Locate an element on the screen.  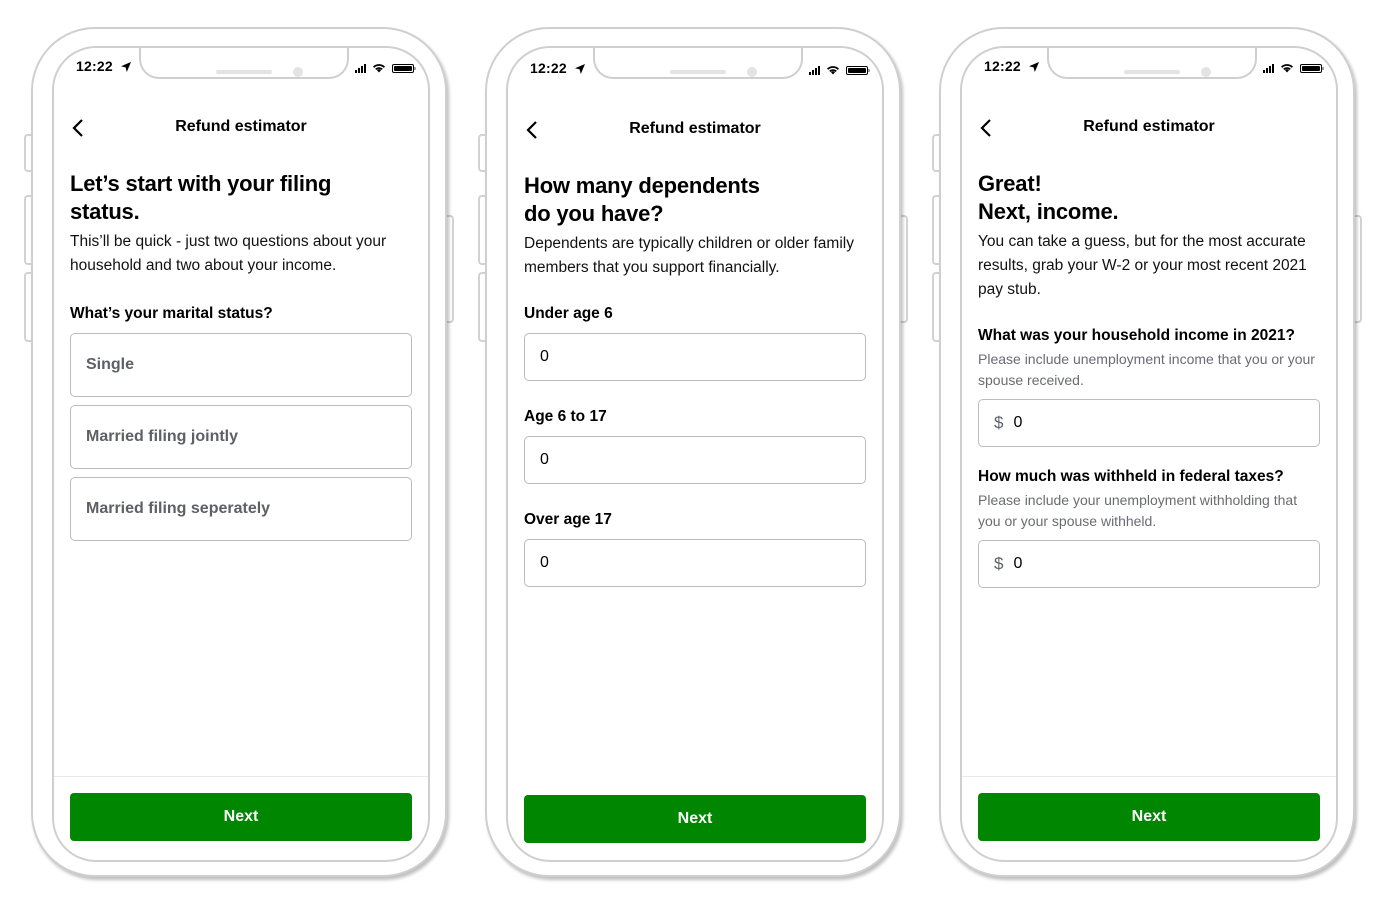
page-heading: Great! Next, income. is located at coordinates (1149, 198).